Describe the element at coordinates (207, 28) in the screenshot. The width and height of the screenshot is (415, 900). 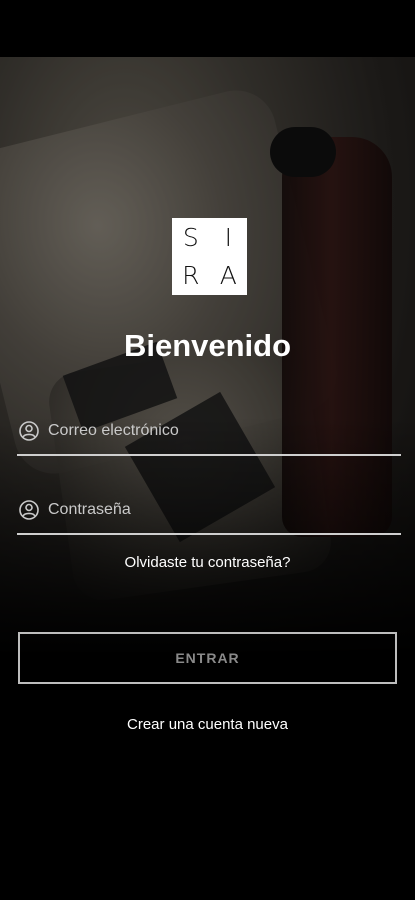
I see `status-bar` at that location.